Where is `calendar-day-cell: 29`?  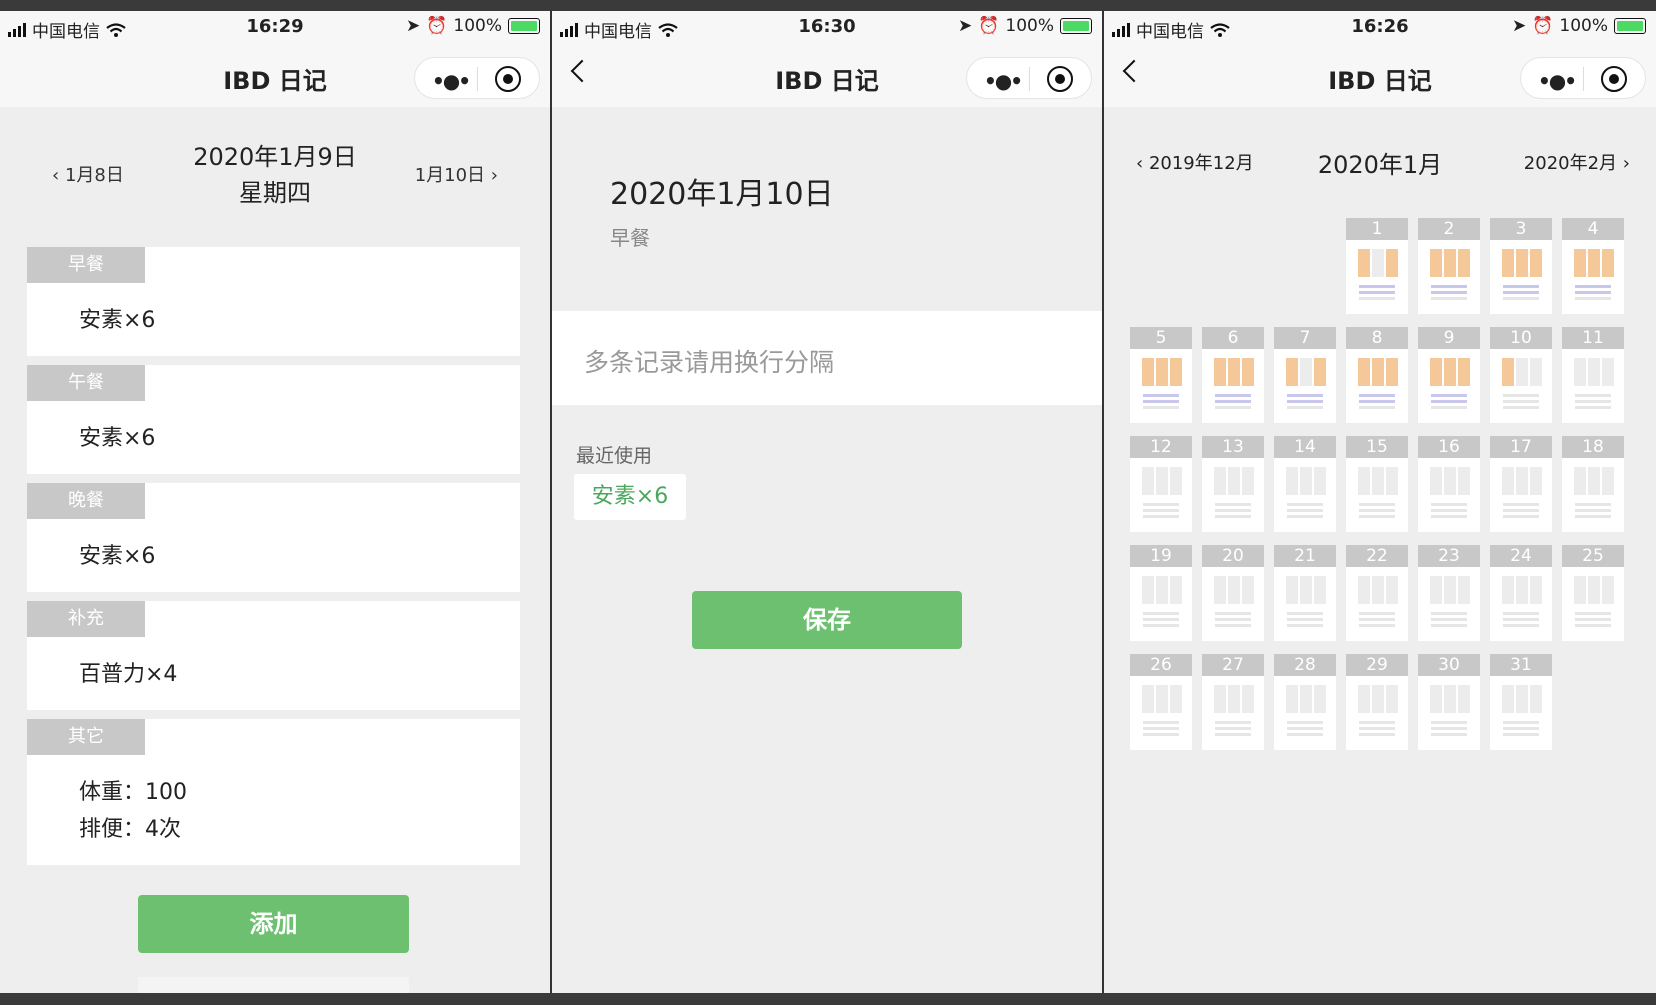 calendar-day-cell: 29 is located at coordinates (1377, 702).